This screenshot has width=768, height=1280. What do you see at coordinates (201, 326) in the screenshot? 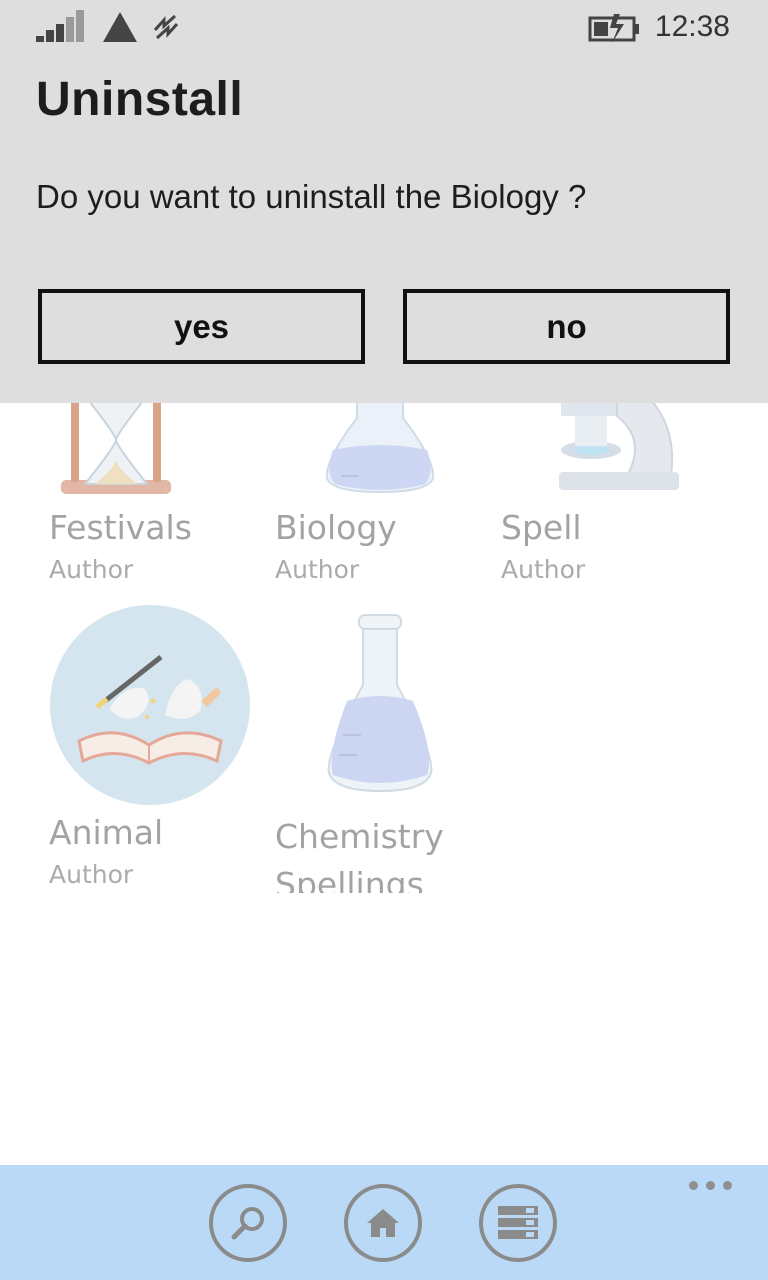
I see `yes-button: yes` at bounding box center [201, 326].